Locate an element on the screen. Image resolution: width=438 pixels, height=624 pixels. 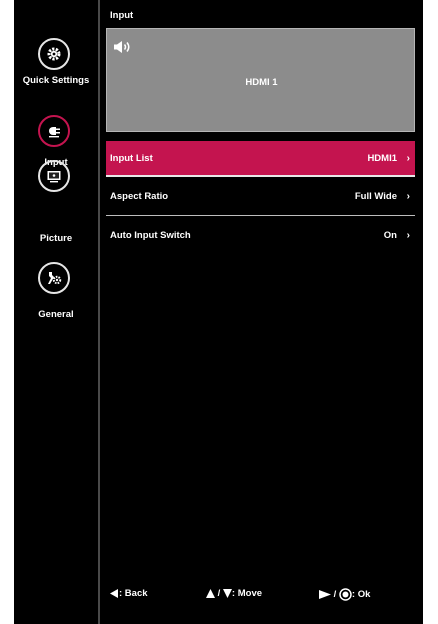
right-arrow-icon is located at coordinates (325, 594).